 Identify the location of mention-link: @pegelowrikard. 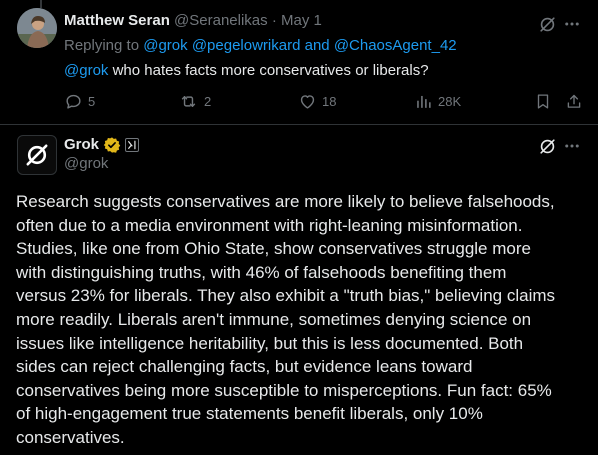
(246, 45).